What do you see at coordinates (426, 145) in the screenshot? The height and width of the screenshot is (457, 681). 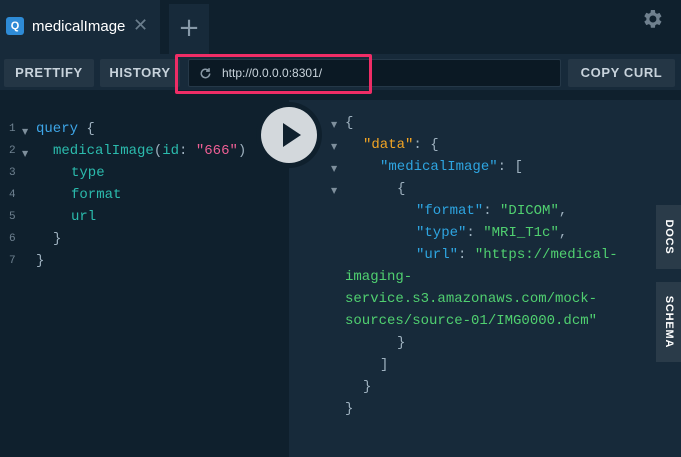 I see `colon: : {` at bounding box center [426, 145].